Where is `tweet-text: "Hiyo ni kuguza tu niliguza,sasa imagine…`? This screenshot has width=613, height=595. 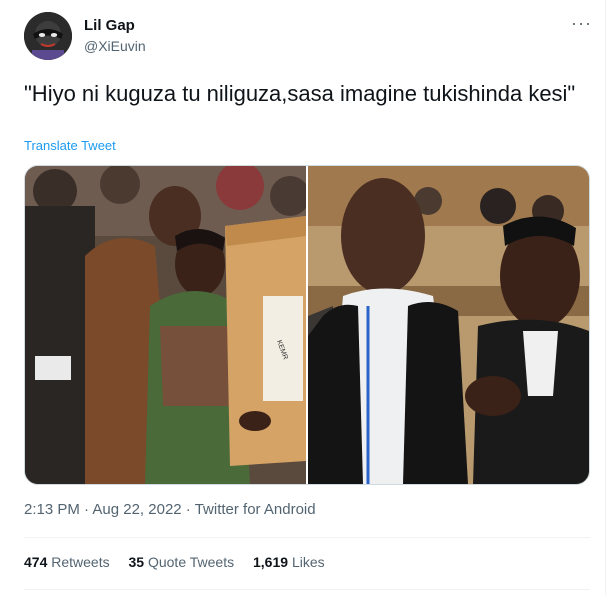 tweet-text: "Hiyo ni kuguza tu niliguza,sasa imagine… is located at coordinates (300, 93).